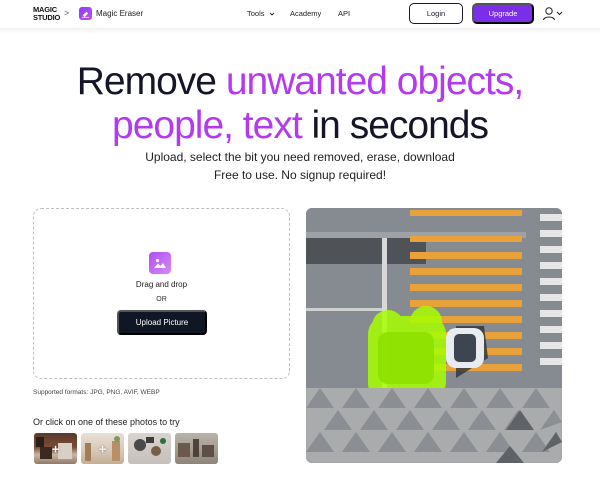  I want to click on chevron-down-icon, so click(271, 14).